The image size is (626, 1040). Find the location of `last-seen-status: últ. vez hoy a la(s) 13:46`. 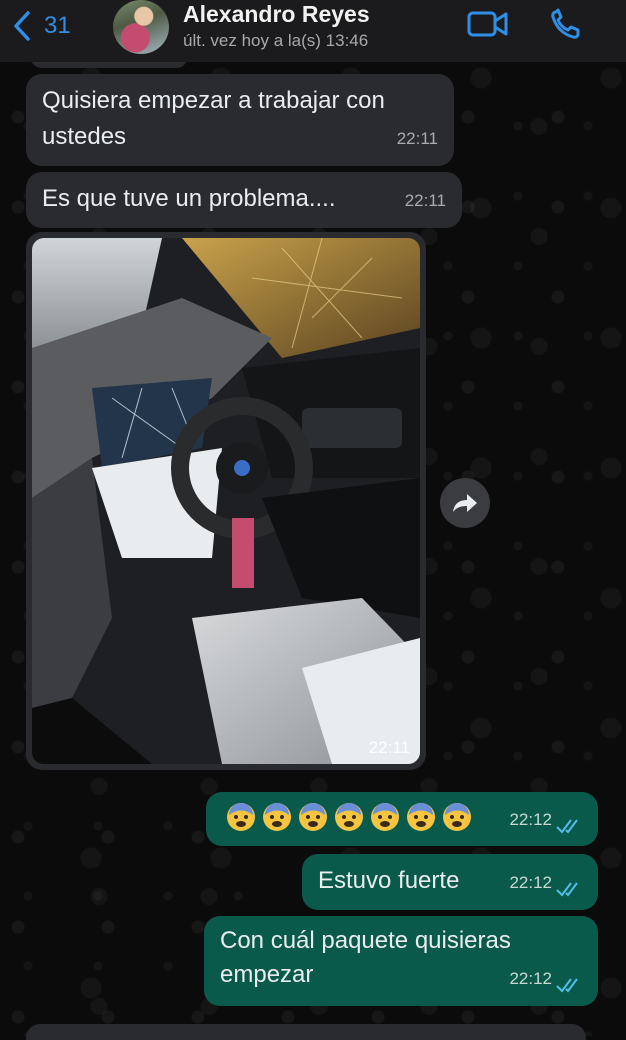

last-seen-status: últ. vez hoy a la(s) 13:46 is located at coordinates (276, 40).